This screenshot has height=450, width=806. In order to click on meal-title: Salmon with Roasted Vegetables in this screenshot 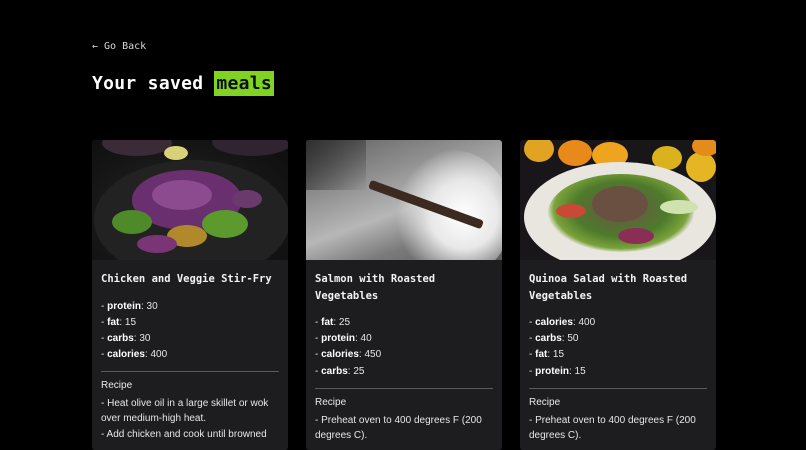, I will do `click(375, 287)`.